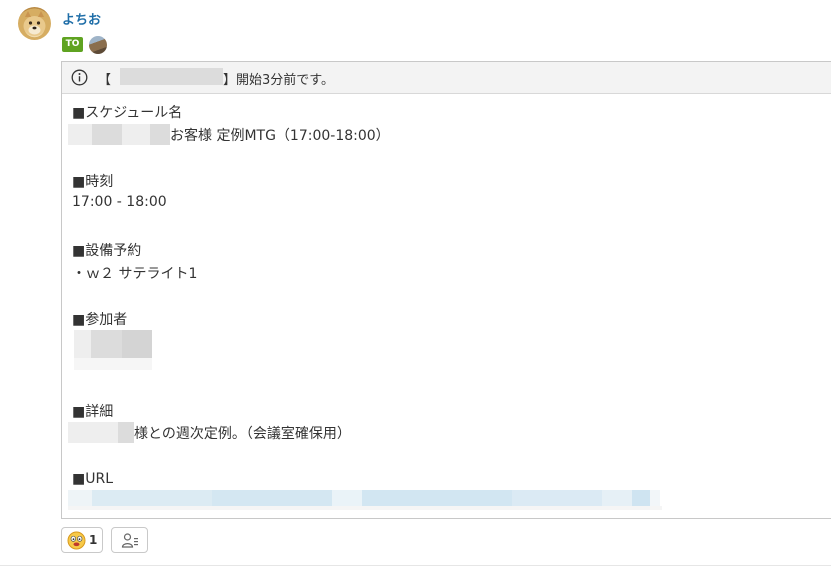  I want to click on smiling-face-icon, so click(76, 540).